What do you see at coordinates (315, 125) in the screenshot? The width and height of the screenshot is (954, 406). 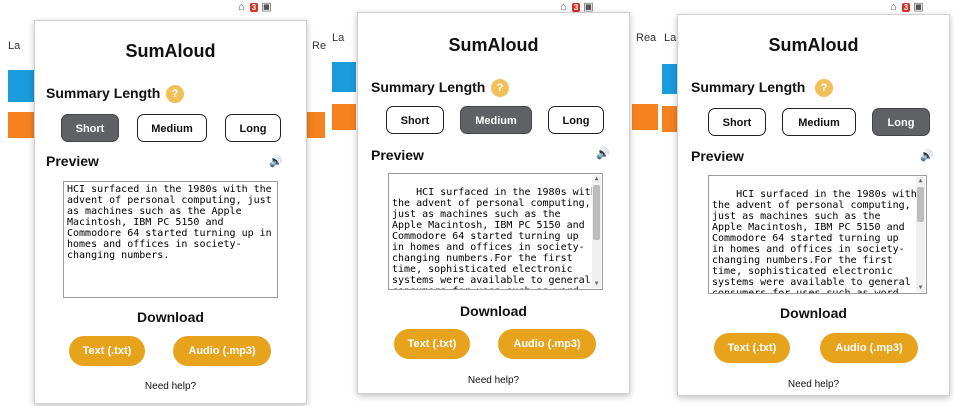 I see `bg-nav-orange-1b` at bounding box center [315, 125].